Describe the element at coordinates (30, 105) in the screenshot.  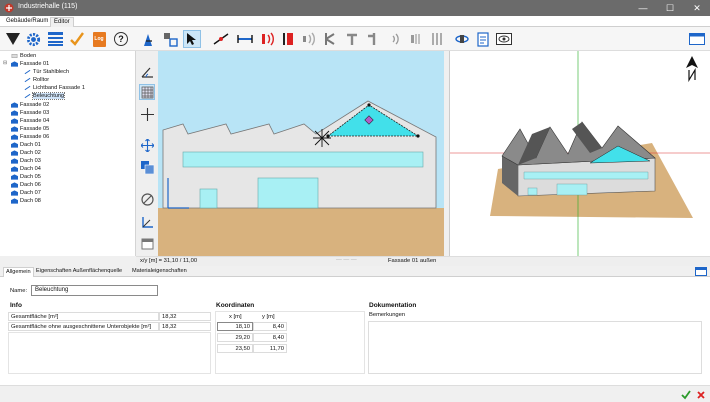
I see `tree-item-fassade-02: Fassade 02` at that location.